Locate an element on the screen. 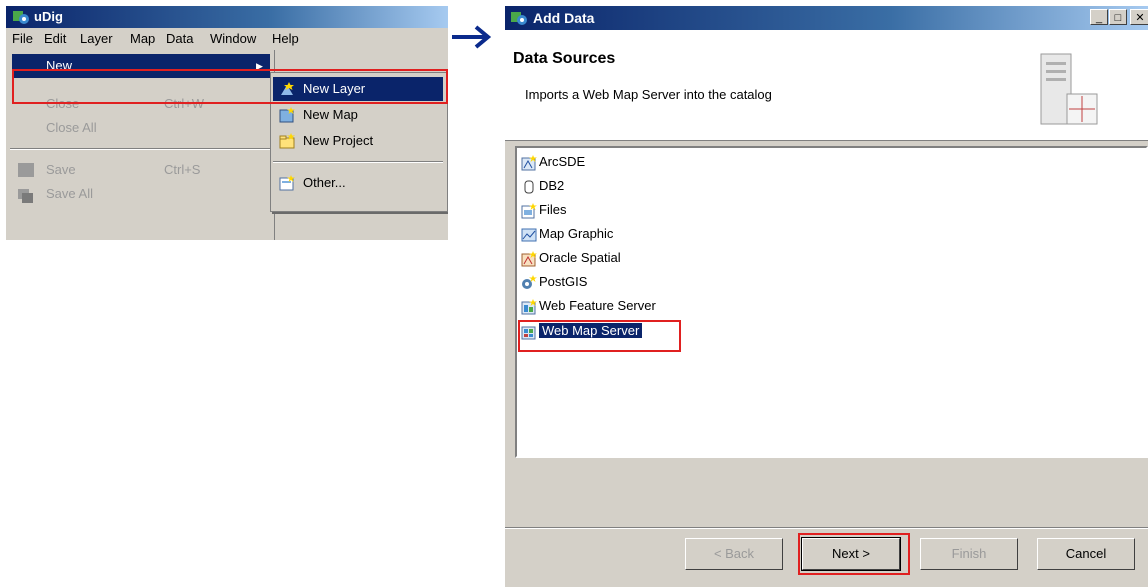  menu-bar: File Edit Layer Map Data Window Help is located at coordinates (227, 39).